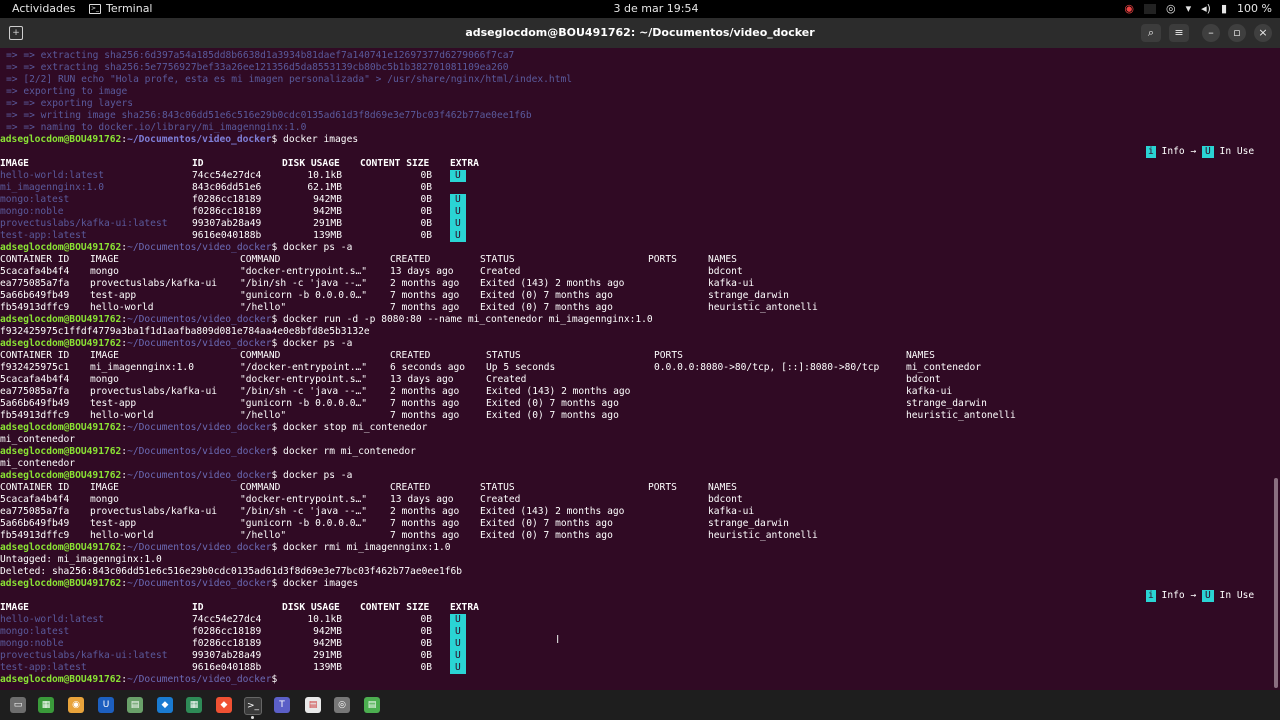  What do you see at coordinates (277, 139) in the screenshot?
I see `prompt-dollar: $` at bounding box center [277, 139].